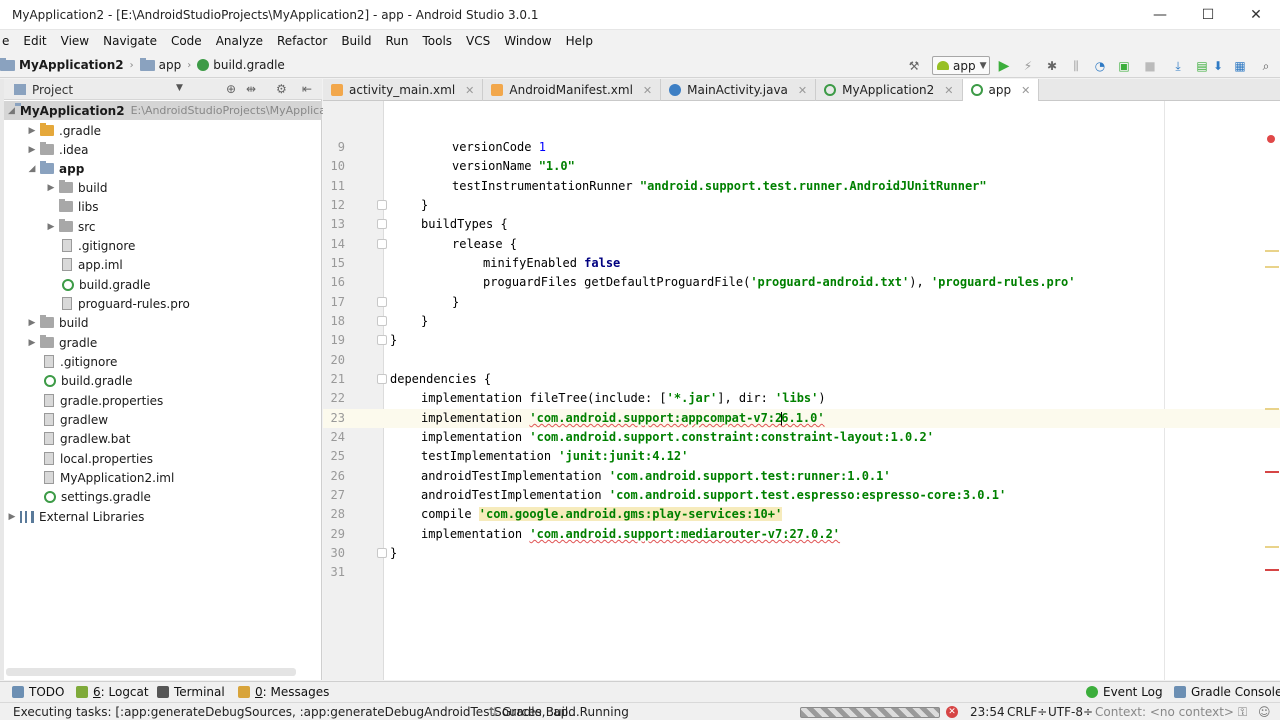  Describe the element at coordinates (112, 692) in the screenshot. I see `logcat-button: 6: Logcat` at that location.